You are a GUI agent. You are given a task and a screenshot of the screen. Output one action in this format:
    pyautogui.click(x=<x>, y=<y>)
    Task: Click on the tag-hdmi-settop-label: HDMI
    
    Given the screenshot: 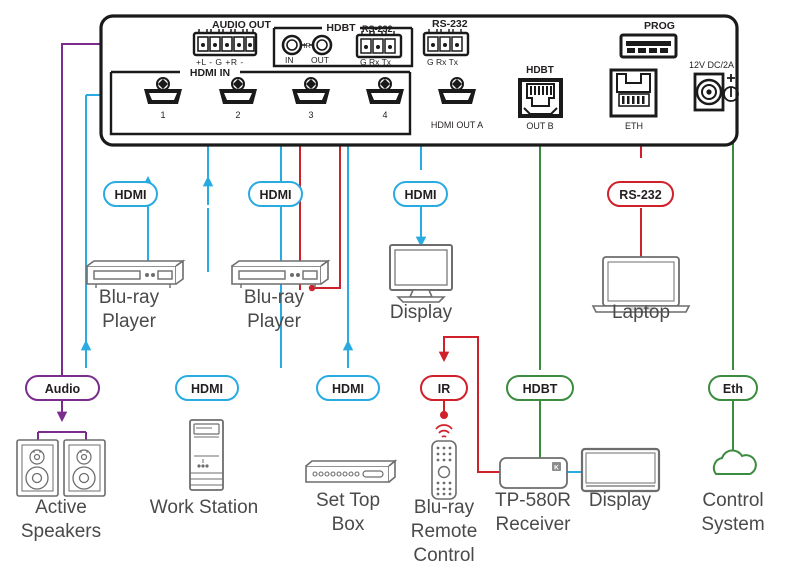 What is the action you would take?
    pyautogui.click(x=348, y=389)
    